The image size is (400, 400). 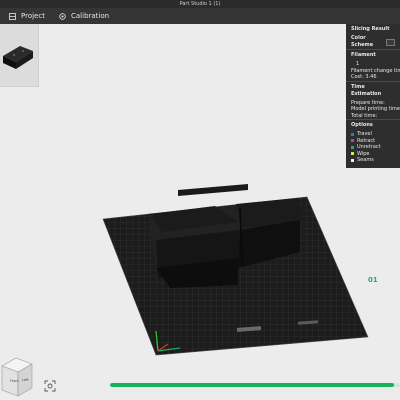 I want to click on time-estimation-header: Time Estimation, so click(x=373, y=90).